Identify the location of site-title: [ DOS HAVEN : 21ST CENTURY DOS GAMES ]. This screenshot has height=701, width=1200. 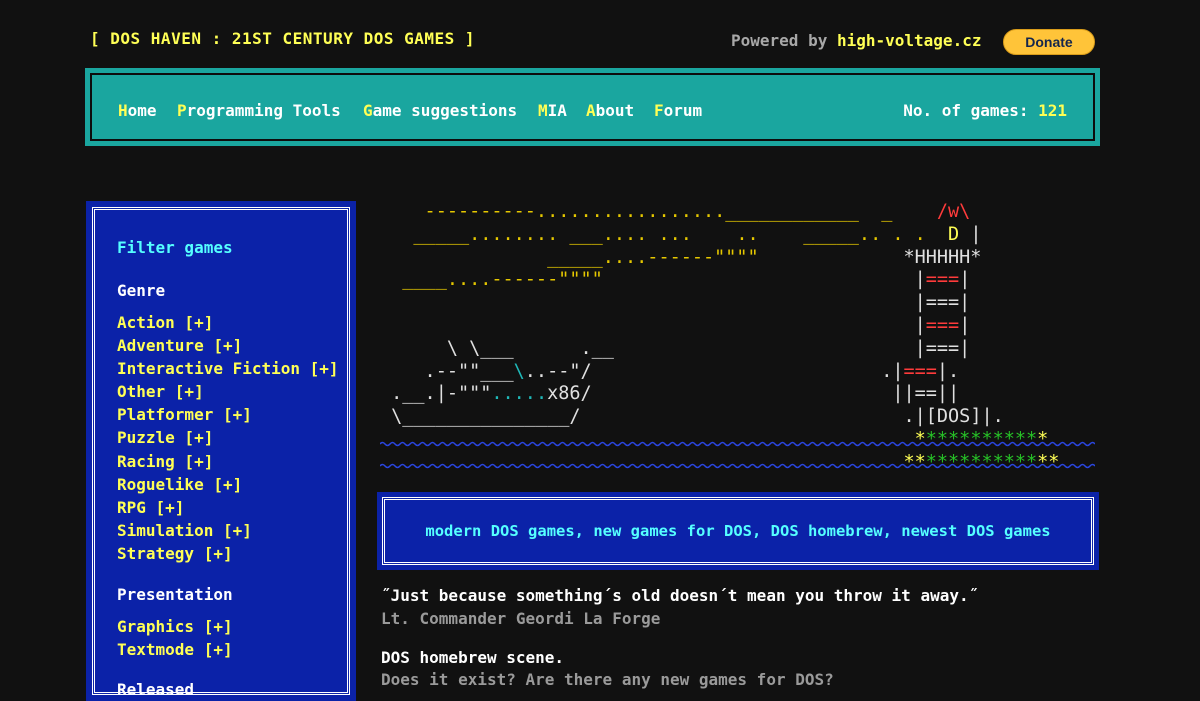
(282, 38).